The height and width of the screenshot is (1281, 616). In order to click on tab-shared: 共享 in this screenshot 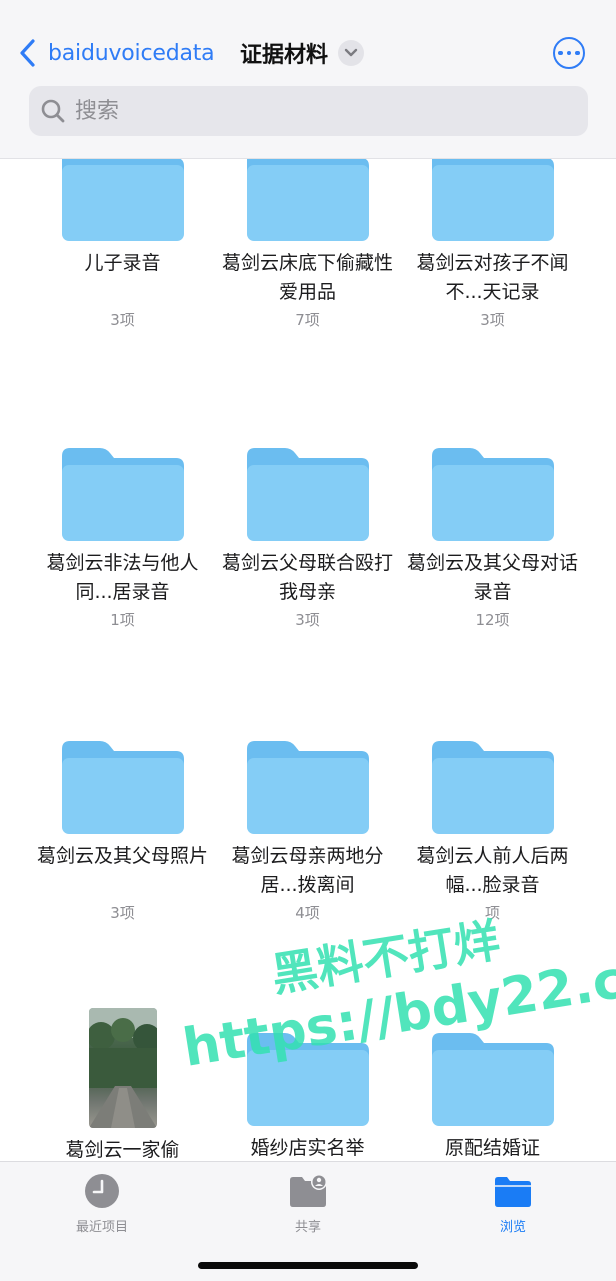, I will do `click(308, 1203)`.